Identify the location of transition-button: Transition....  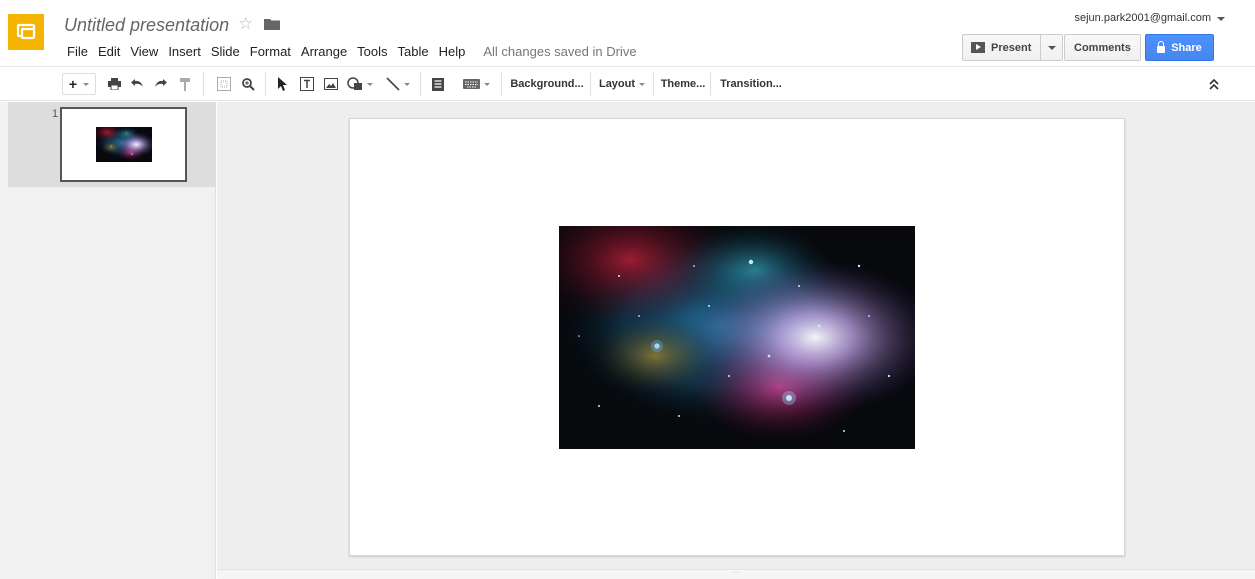
(751, 84).